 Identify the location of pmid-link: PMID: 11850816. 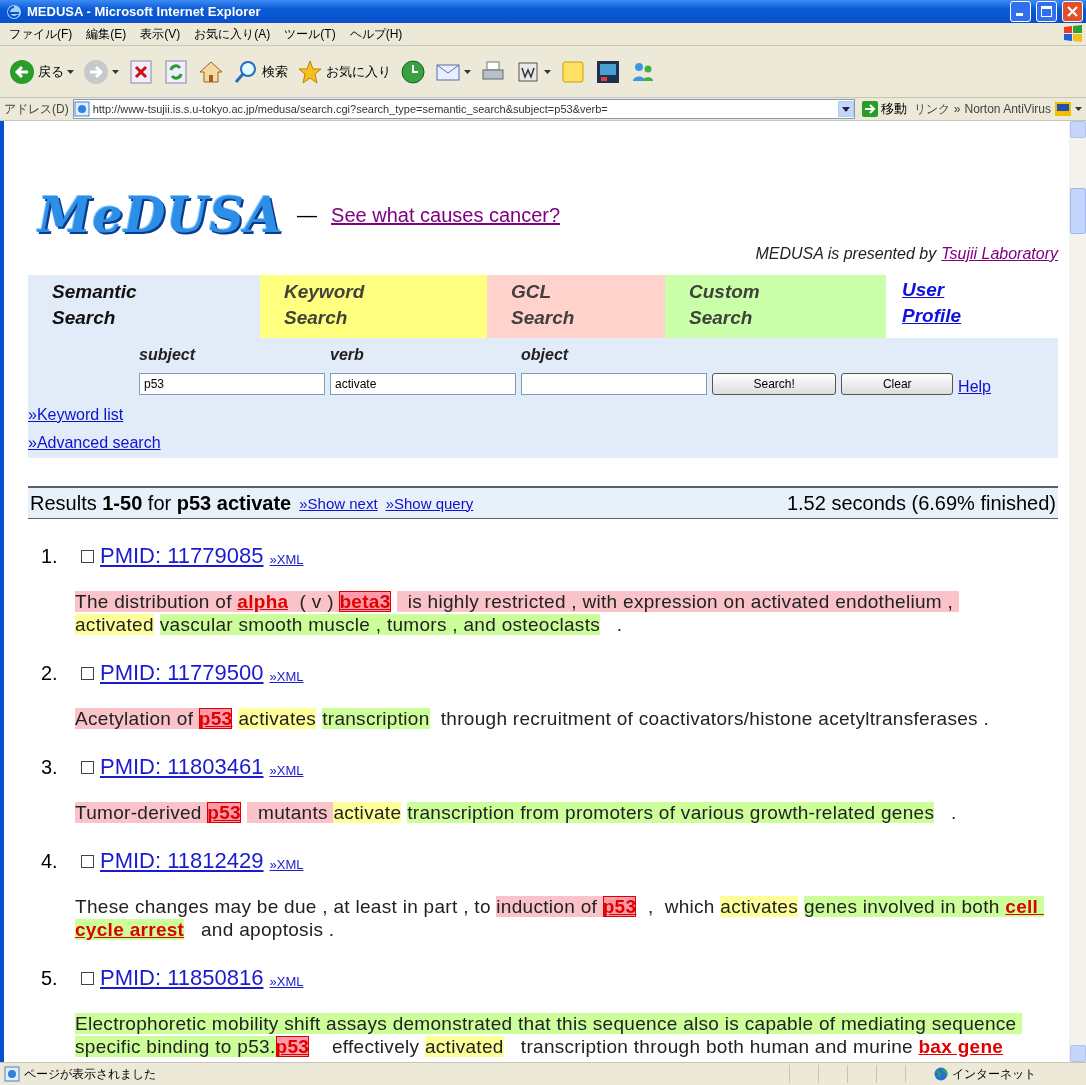
(182, 978).